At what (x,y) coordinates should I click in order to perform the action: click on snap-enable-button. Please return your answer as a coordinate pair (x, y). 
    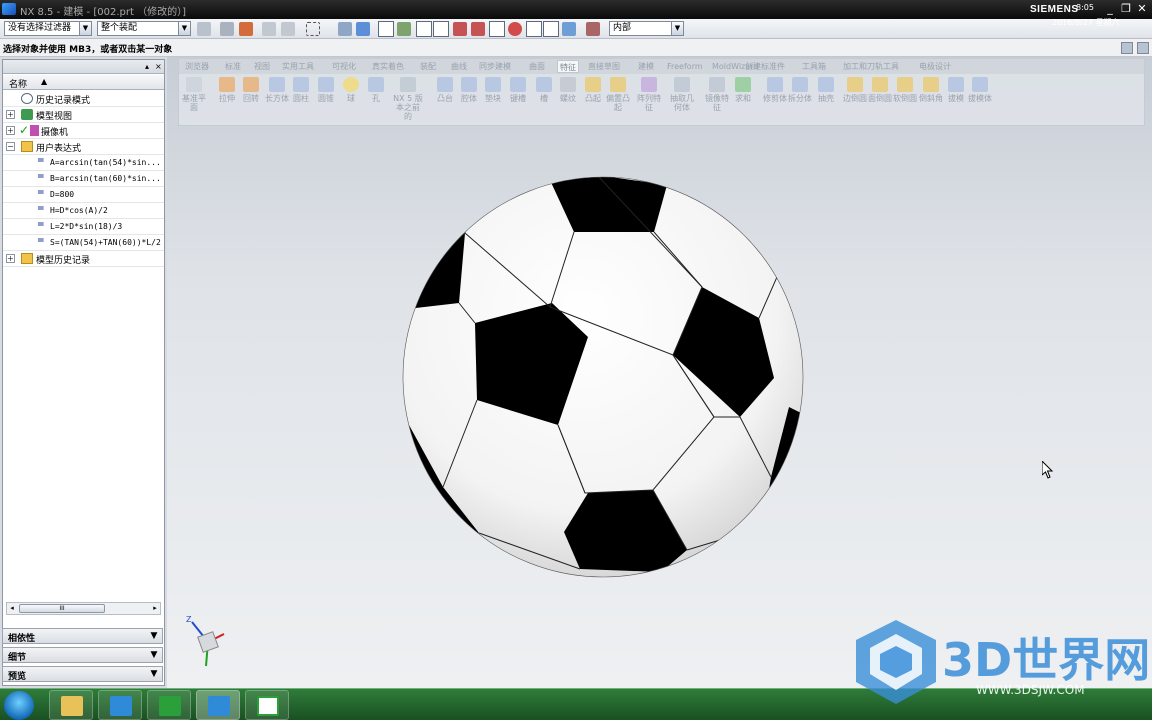
    Looking at the image, I should click on (386, 29).